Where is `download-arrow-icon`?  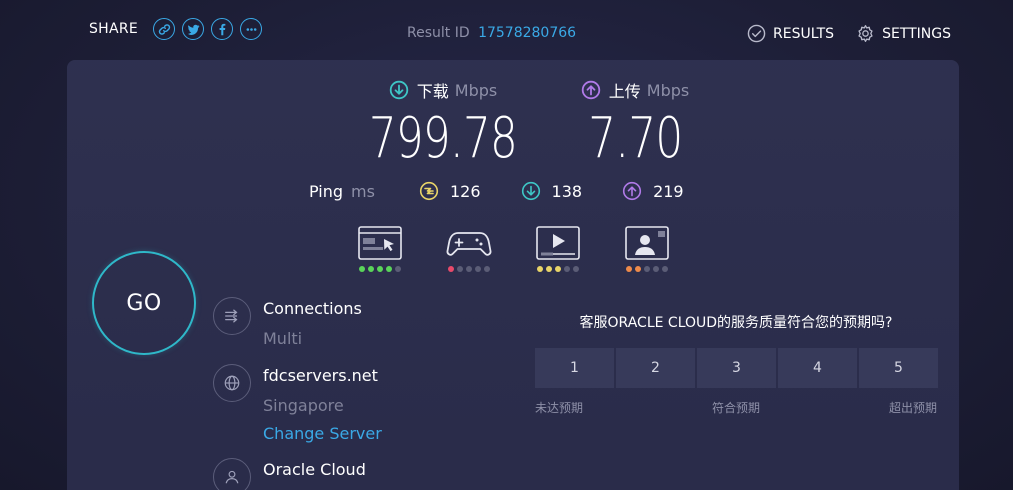 download-arrow-icon is located at coordinates (398, 90).